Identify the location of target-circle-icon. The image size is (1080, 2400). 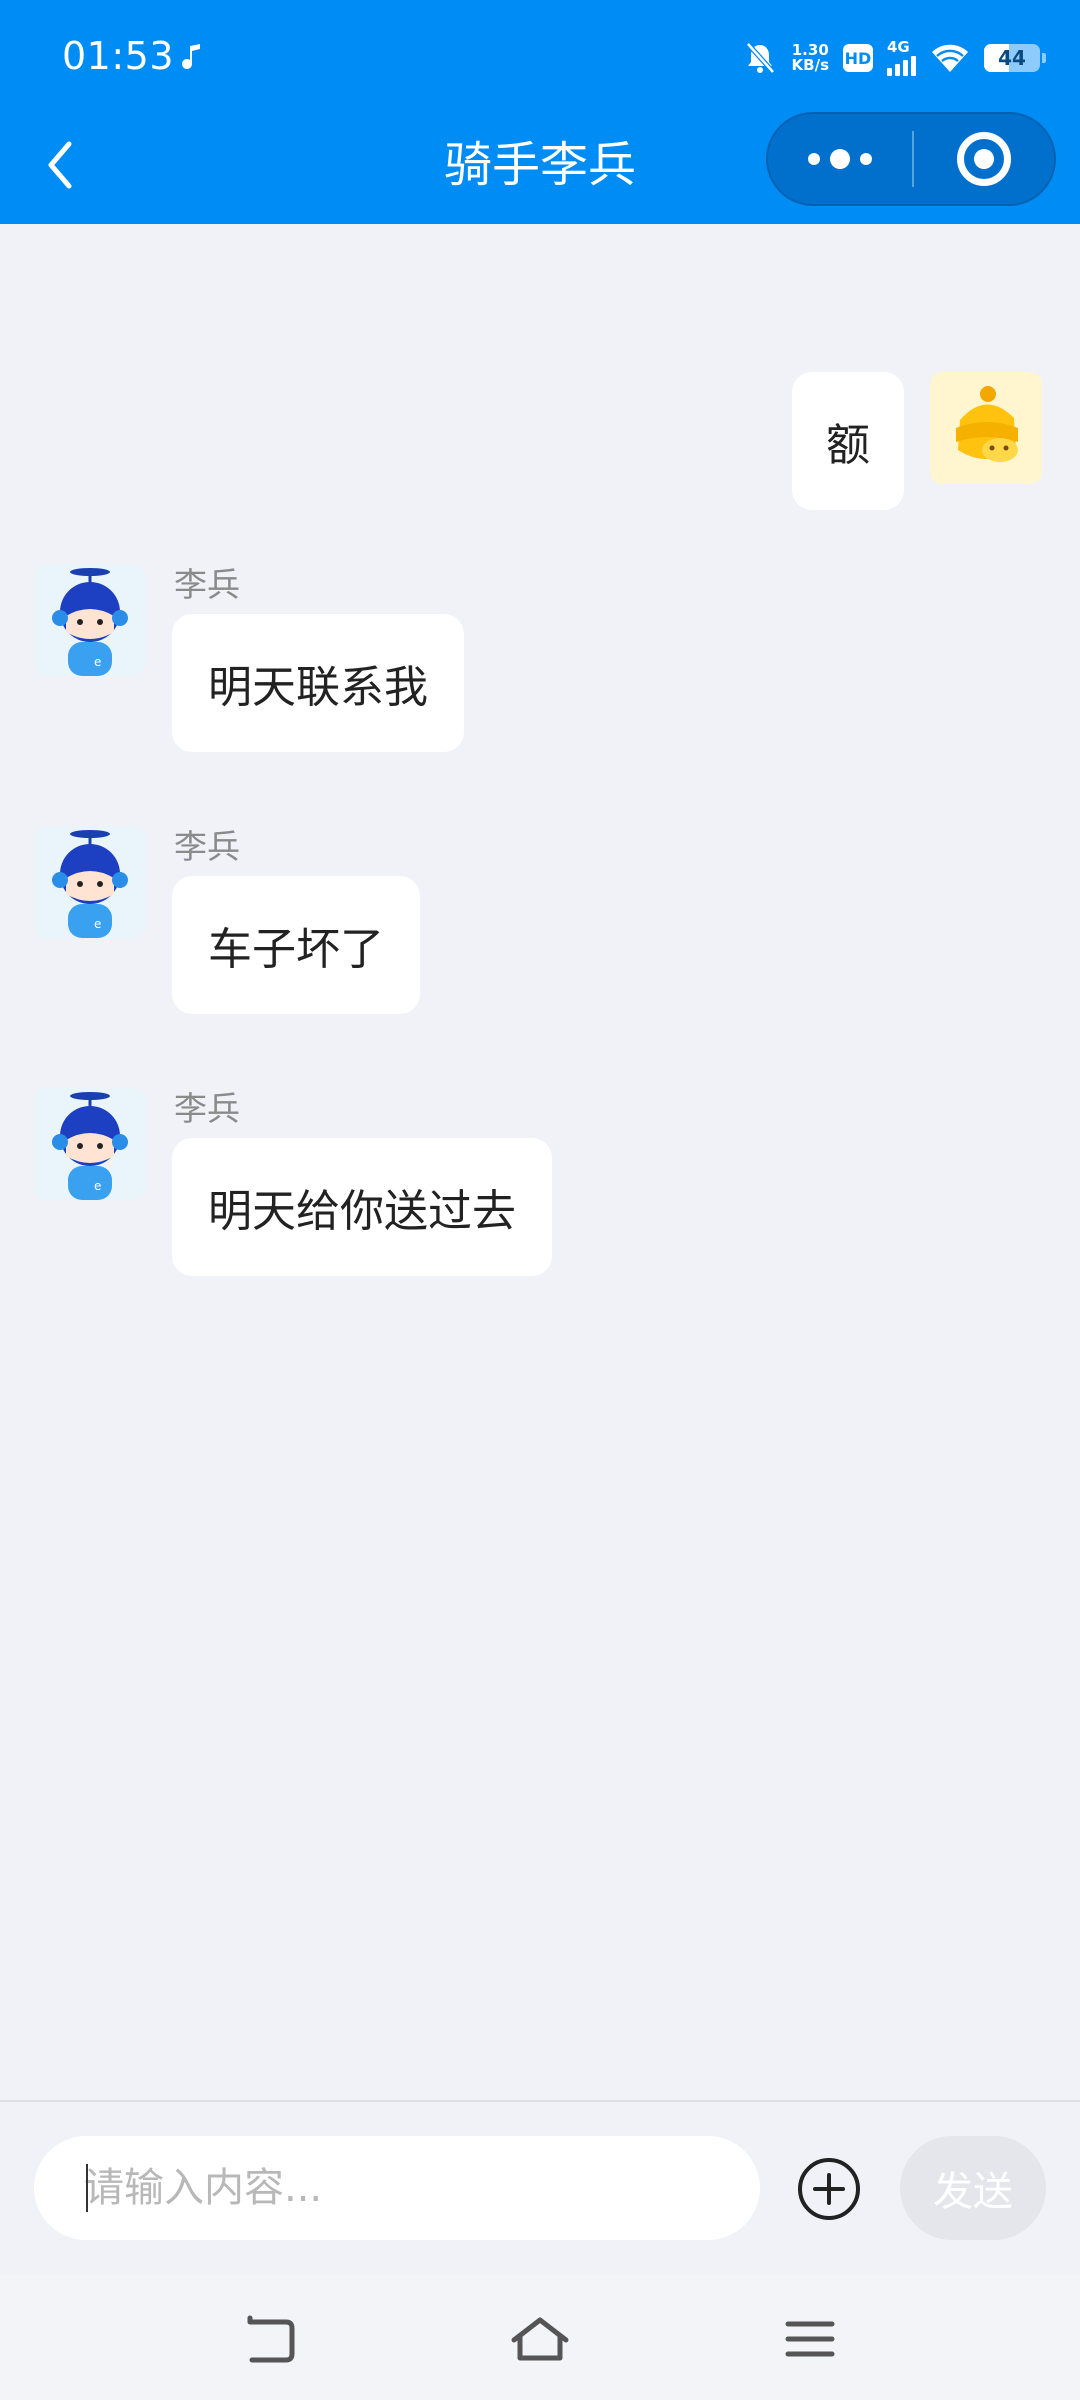
(984, 159).